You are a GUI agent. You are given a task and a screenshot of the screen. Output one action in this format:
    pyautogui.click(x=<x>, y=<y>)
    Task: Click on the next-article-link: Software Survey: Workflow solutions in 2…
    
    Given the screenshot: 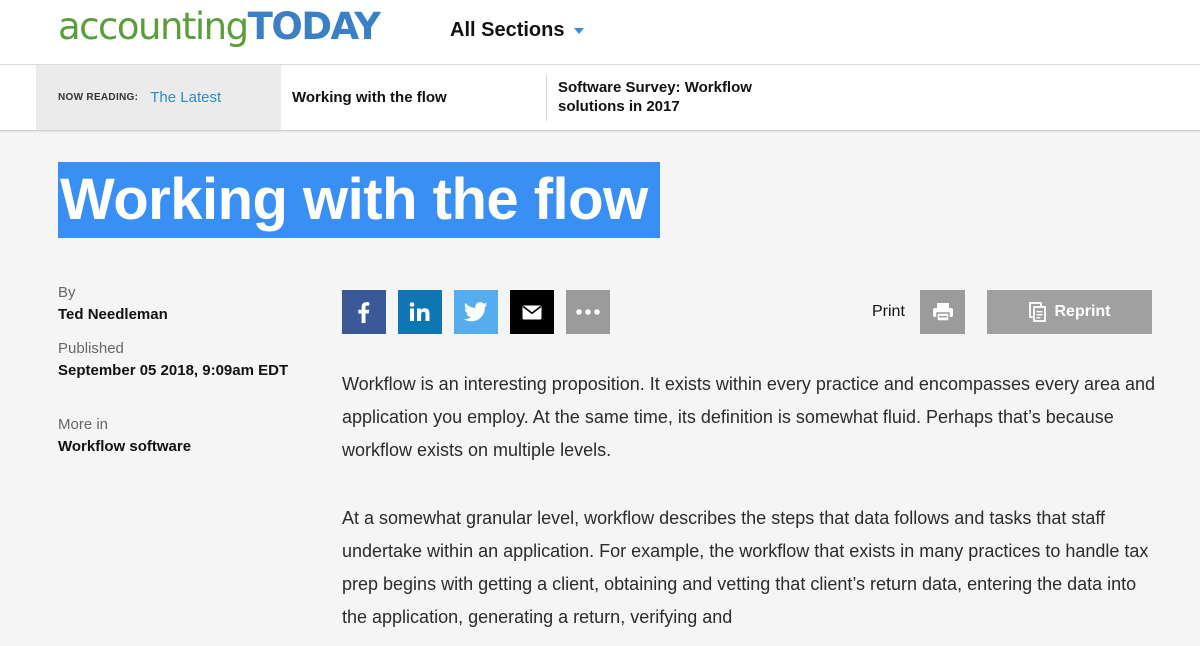 What is the action you would take?
    pyautogui.click(x=663, y=97)
    